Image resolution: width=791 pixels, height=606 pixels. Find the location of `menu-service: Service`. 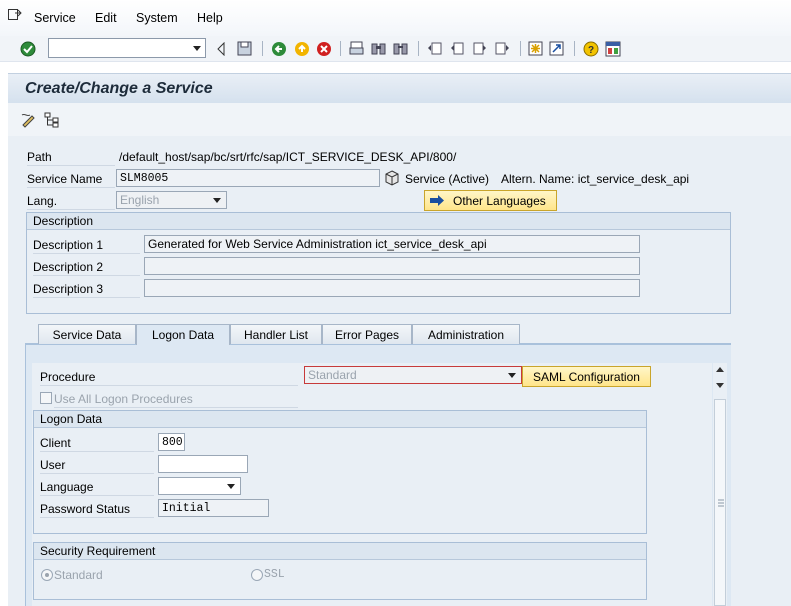

menu-service: Service is located at coordinates (55, 18).